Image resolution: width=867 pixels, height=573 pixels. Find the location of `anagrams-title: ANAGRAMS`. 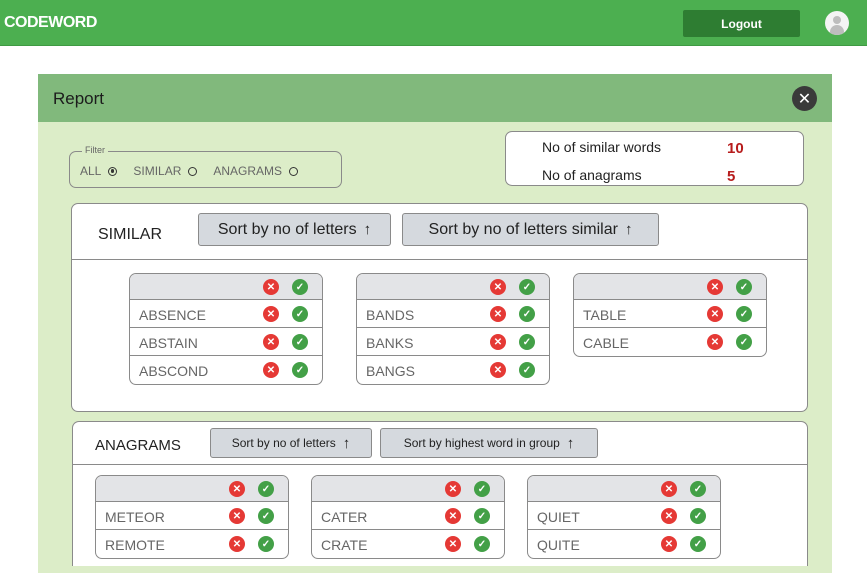

anagrams-title: ANAGRAMS is located at coordinates (138, 445).